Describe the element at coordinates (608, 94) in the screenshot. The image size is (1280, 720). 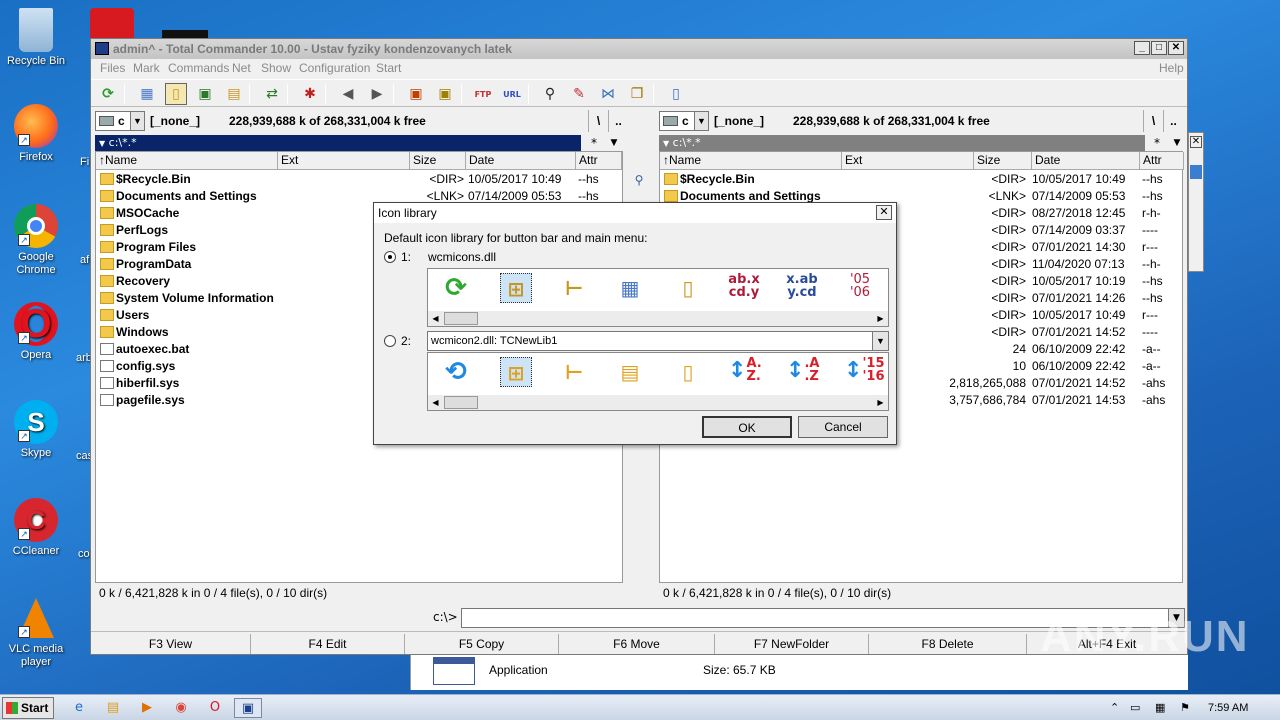
I see `sync-dirs-icon: ⋈` at that location.